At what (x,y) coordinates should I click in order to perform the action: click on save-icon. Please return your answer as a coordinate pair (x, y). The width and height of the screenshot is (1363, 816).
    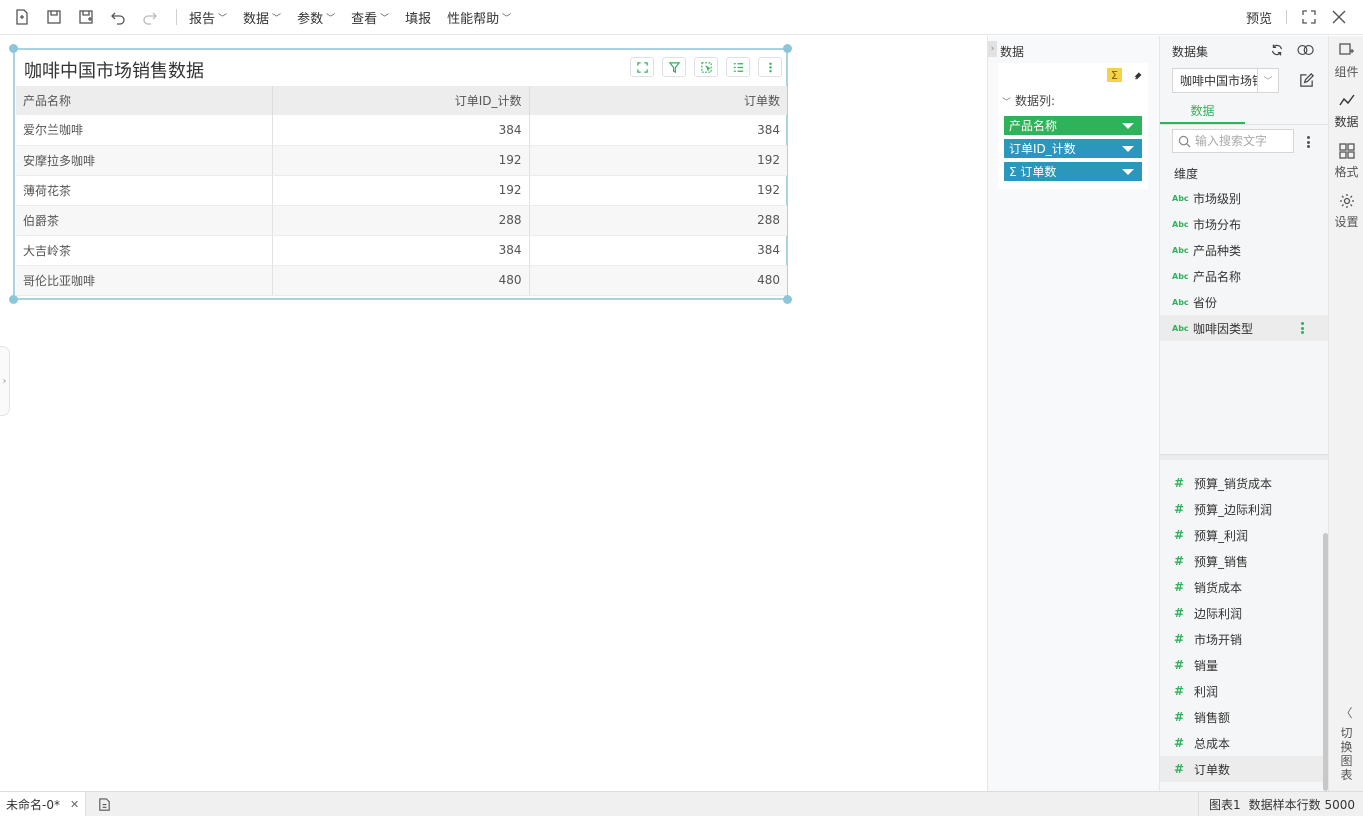
    Looking at the image, I should click on (54, 17).